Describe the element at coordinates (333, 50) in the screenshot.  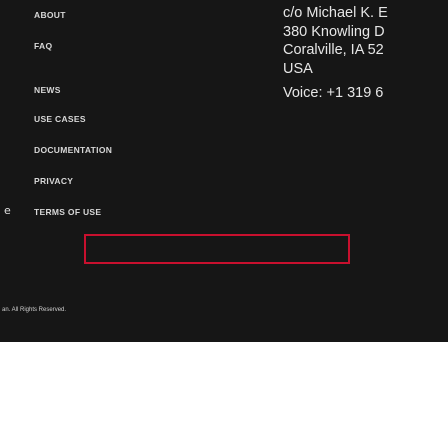
I see `contact-city: Coralville, IA 52` at that location.